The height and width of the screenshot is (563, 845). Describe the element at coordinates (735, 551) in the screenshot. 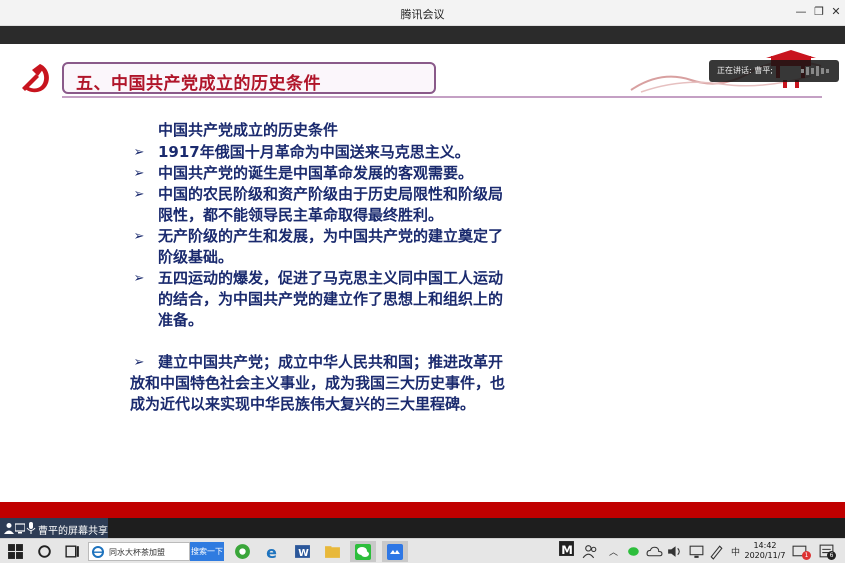

I see `ime-indicator: 中` at that location.